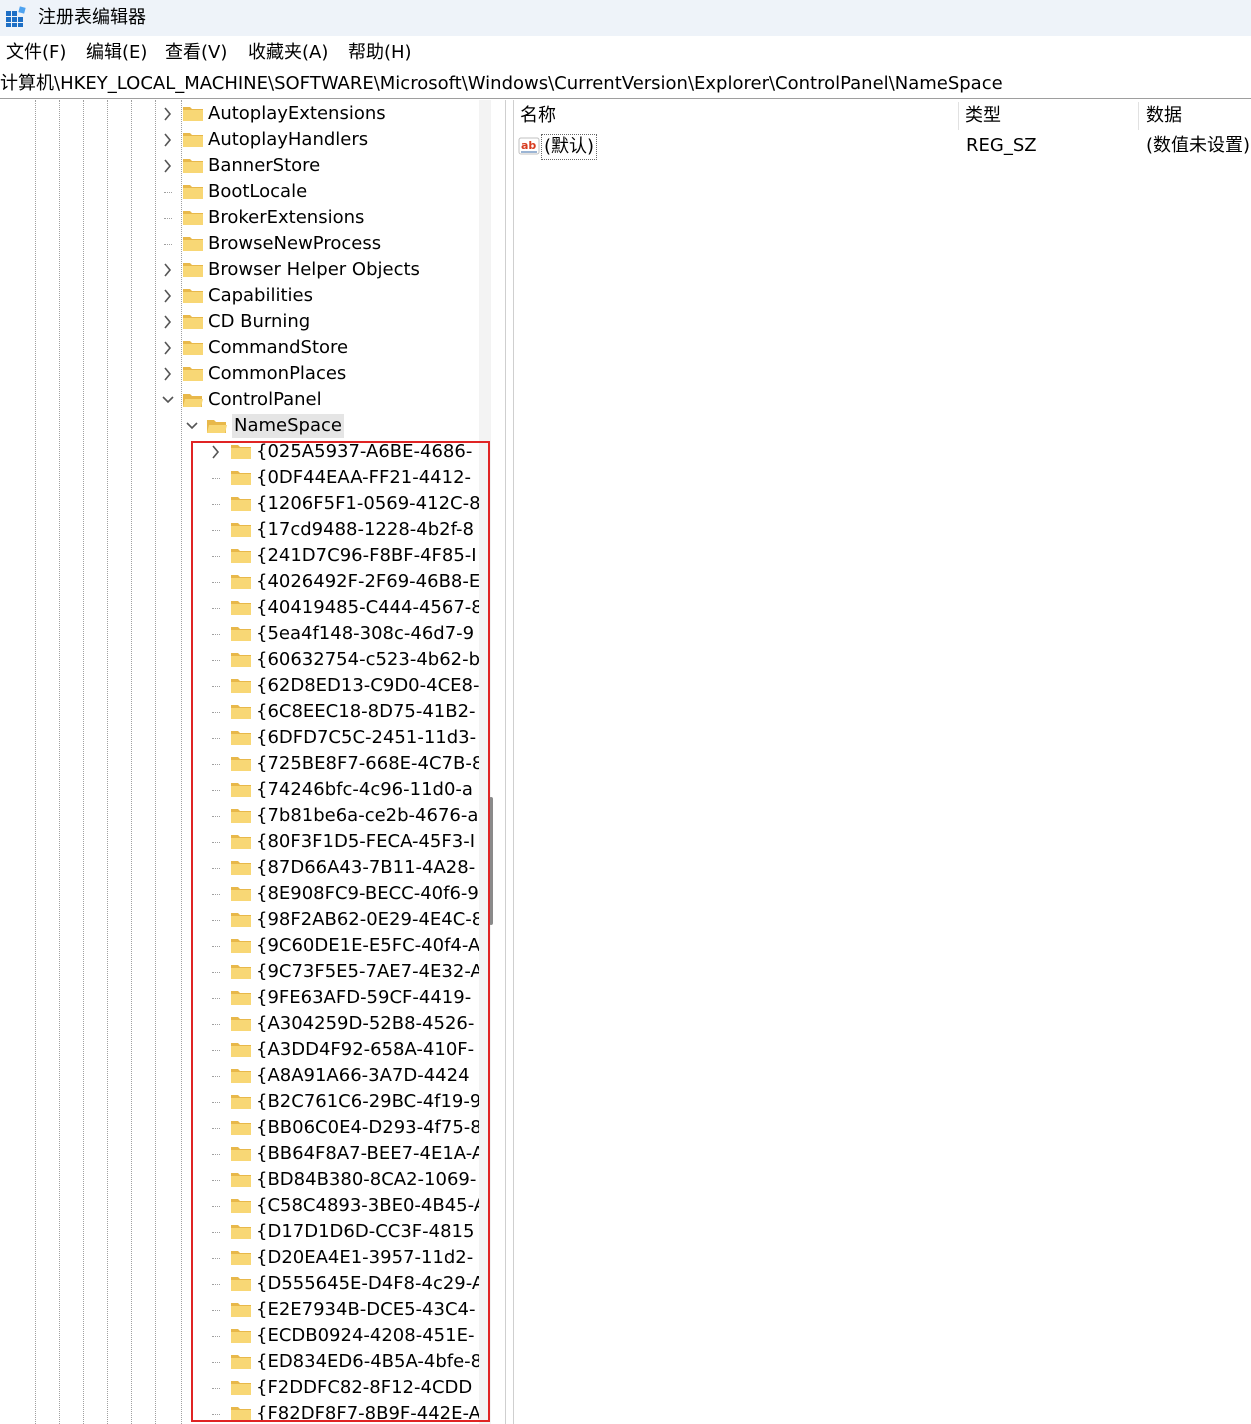 The image size is (1251, 1424). I want to click on tree-item: AutoplayExtensions, so click(240, 114).